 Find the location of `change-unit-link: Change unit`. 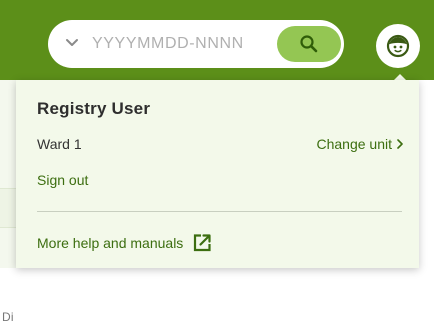

change-unit-link: Change unit is located at coordinates (360, 144).